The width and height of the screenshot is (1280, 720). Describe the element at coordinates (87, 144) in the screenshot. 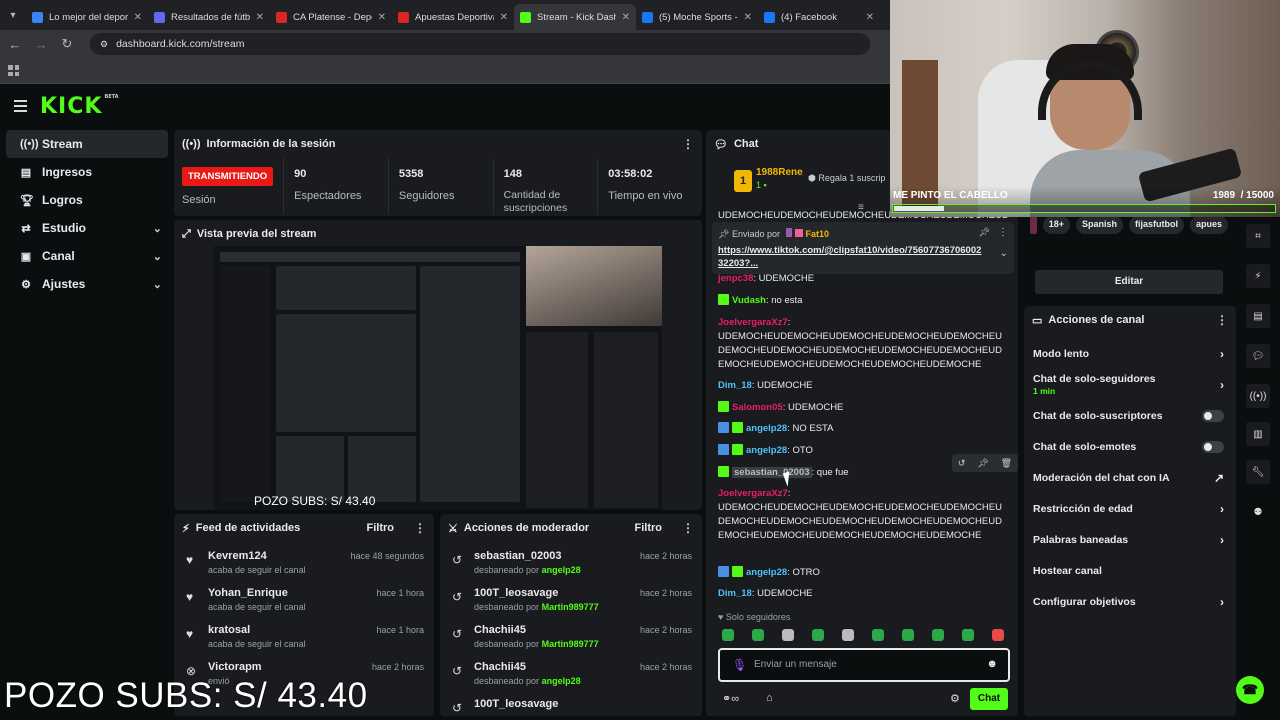

I see `sidebar-item-stream: ((•)) Stream` at that location.